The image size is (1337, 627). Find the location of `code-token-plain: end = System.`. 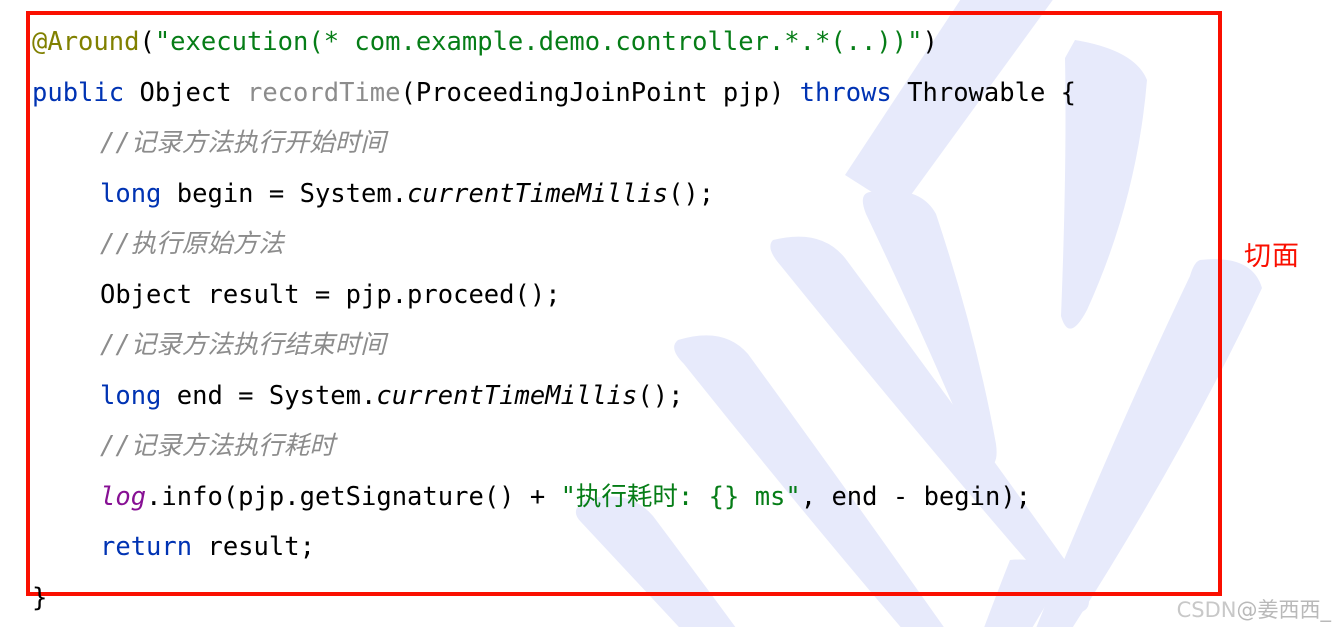

code-token-plain: end = System. is located at coordinates (269, 395).